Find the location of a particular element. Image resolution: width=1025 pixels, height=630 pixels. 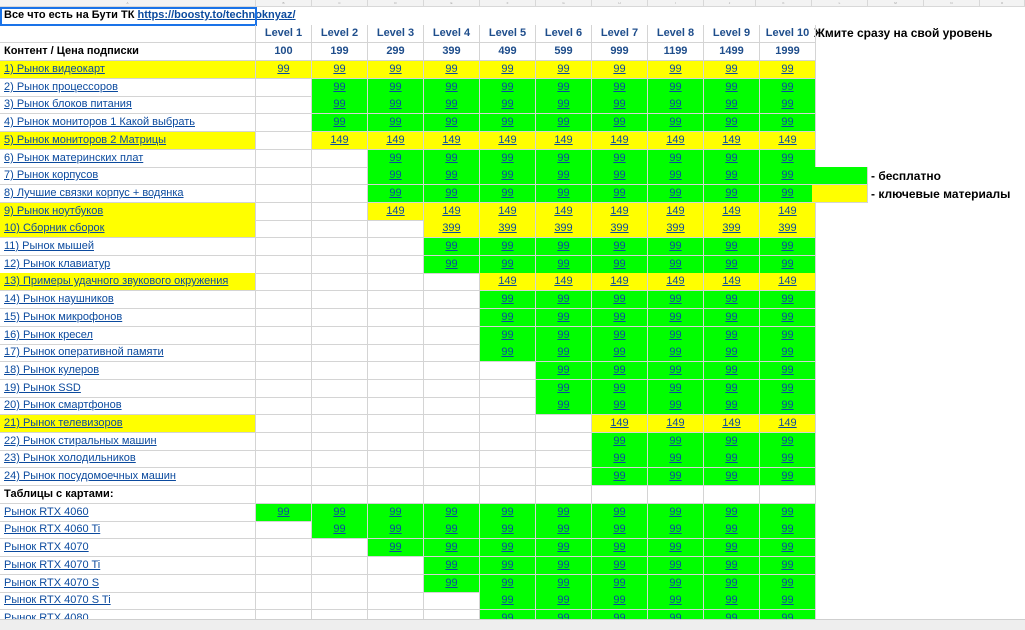

column-header-h: H is located at coordinates (620, 3).